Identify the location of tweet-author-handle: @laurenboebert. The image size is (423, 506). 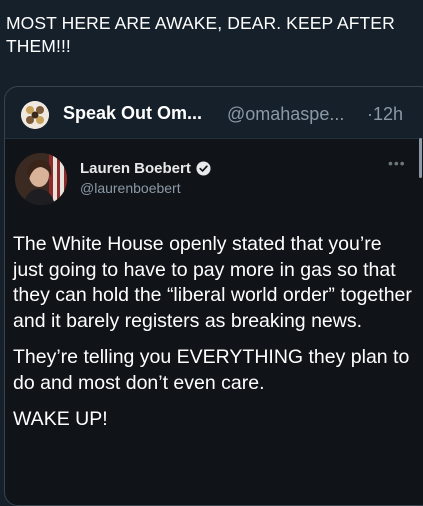
(130, 188).